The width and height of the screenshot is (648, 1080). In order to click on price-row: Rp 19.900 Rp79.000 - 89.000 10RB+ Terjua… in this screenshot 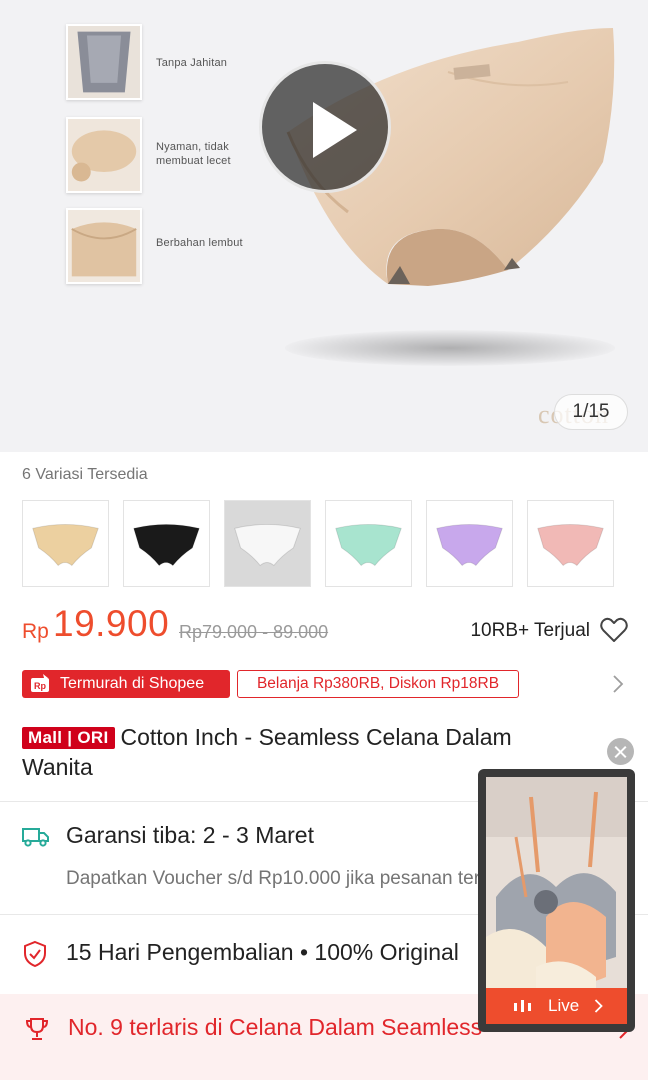, I will do `click(325, 624)`.